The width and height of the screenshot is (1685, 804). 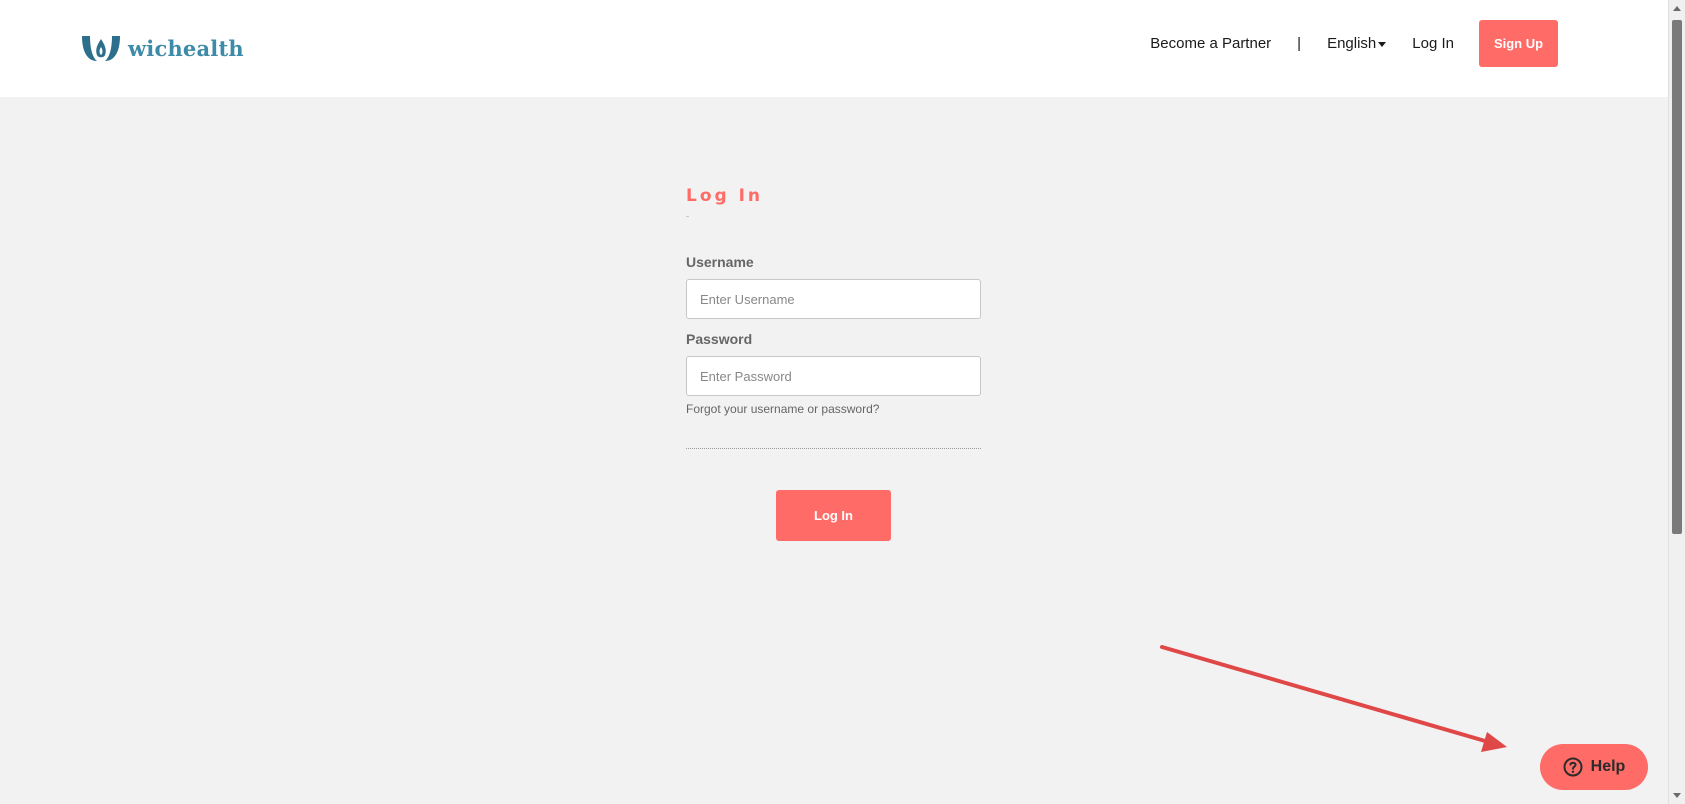 I want to click on username-label: Username, so click(x=720, y=262).